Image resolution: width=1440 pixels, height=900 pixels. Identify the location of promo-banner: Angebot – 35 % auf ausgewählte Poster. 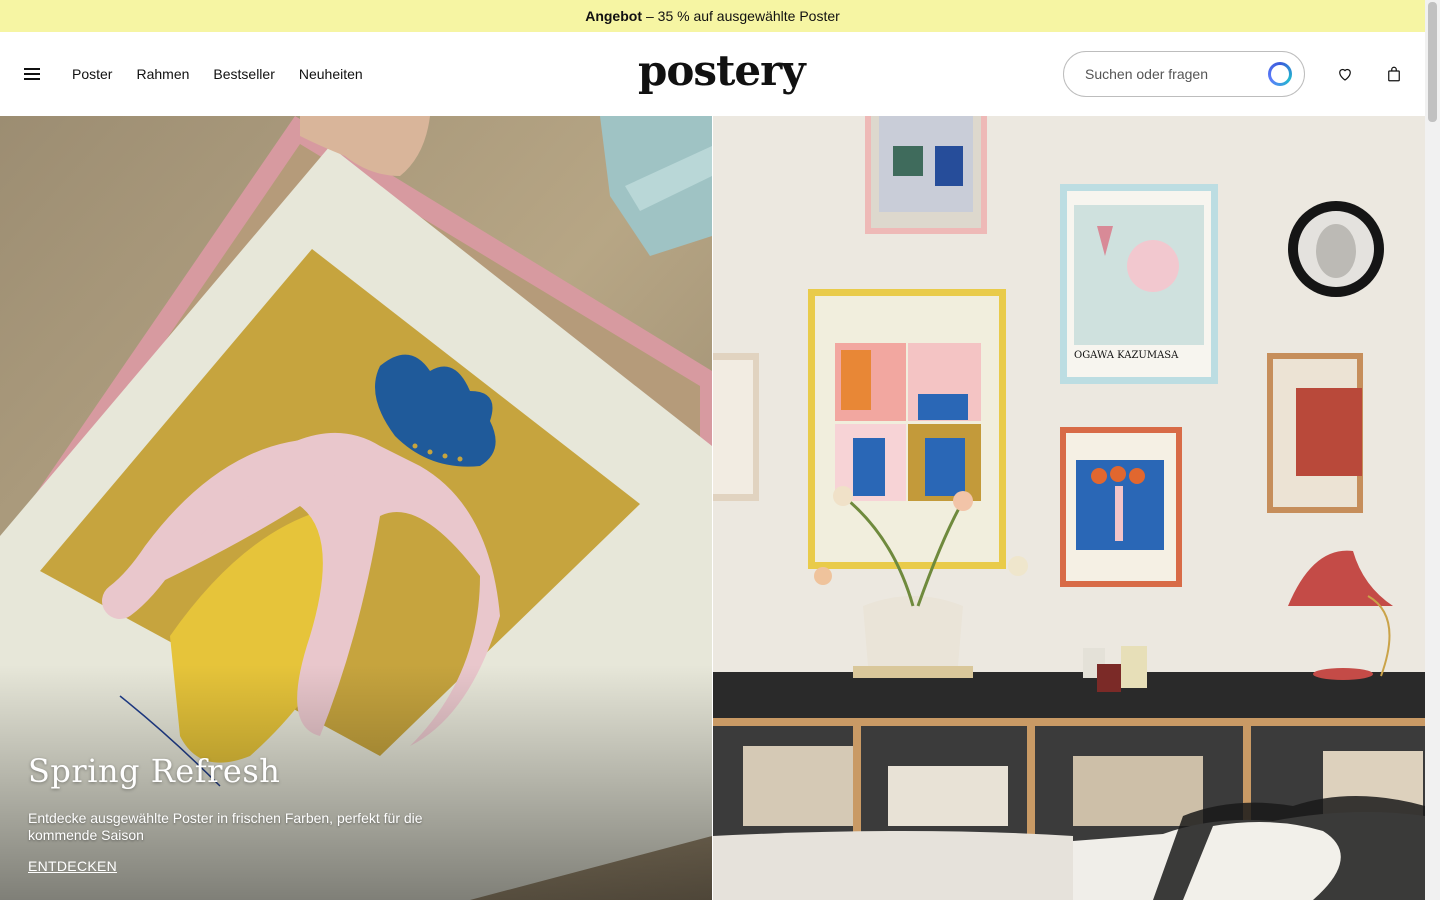
(712, 16).